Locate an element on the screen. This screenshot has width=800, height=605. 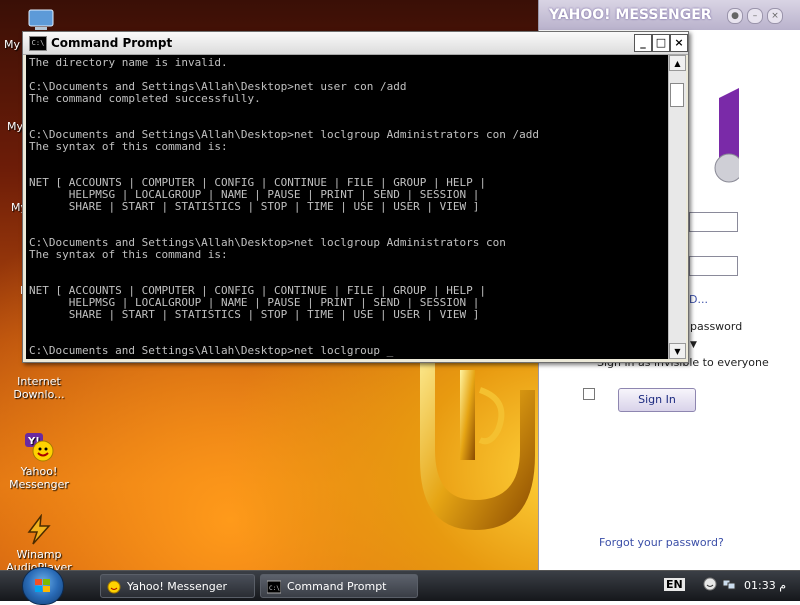
password-field is located at coordinates (713, 266).